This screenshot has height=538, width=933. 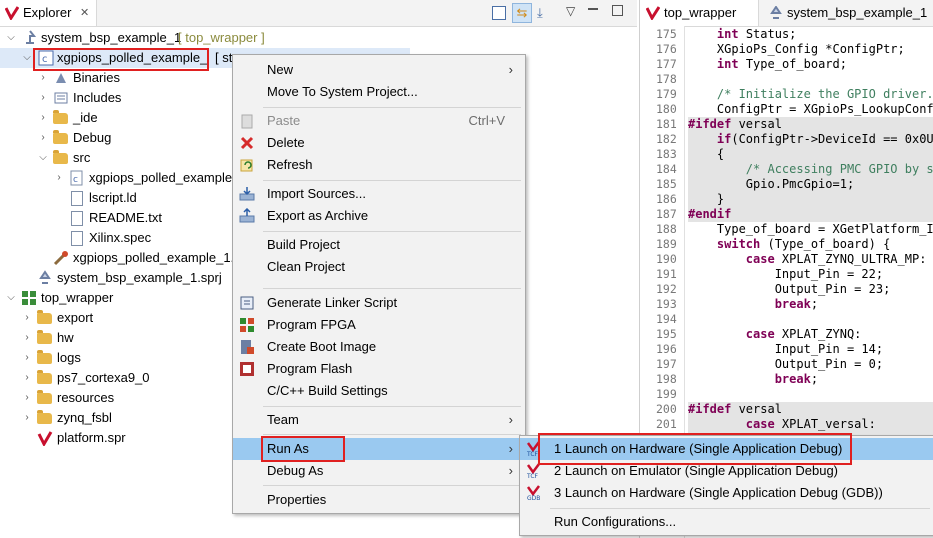 I want to click on annotation-box-project, so click(x=121, y=59).